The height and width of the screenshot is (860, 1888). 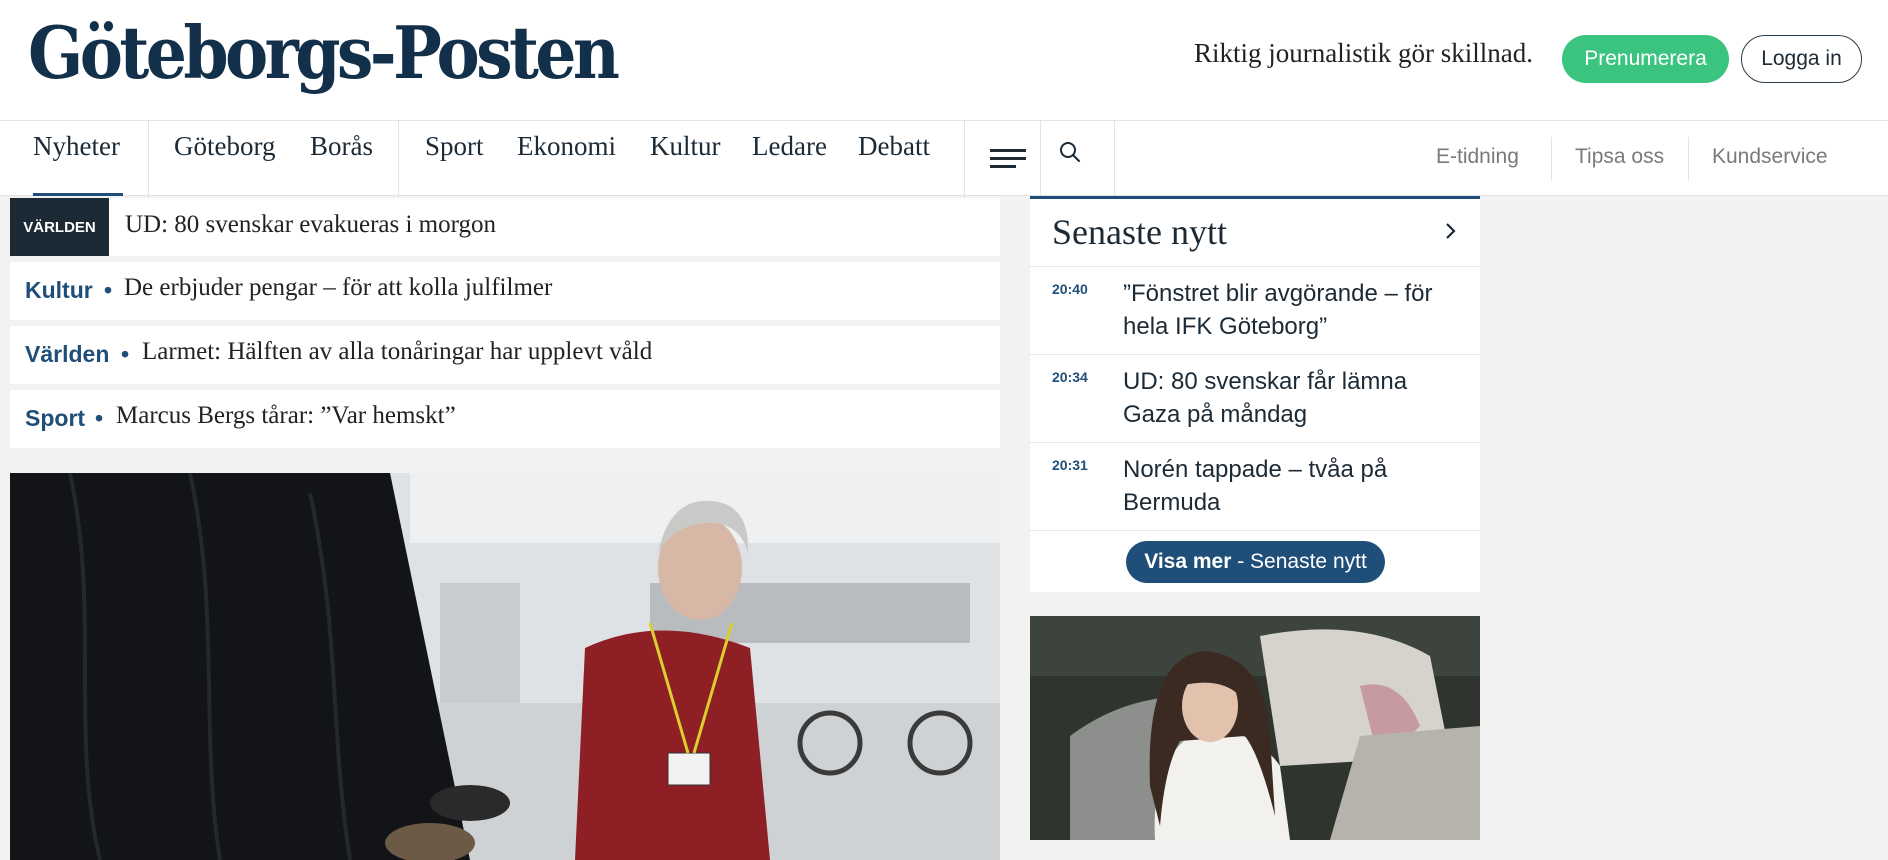 What do you see at coordinates (505, 419) in the screenshot?
I see `headline-row: Sport • Marcus Bergs tårar: ”Var hemskt”` at bounding box center [505, 419].